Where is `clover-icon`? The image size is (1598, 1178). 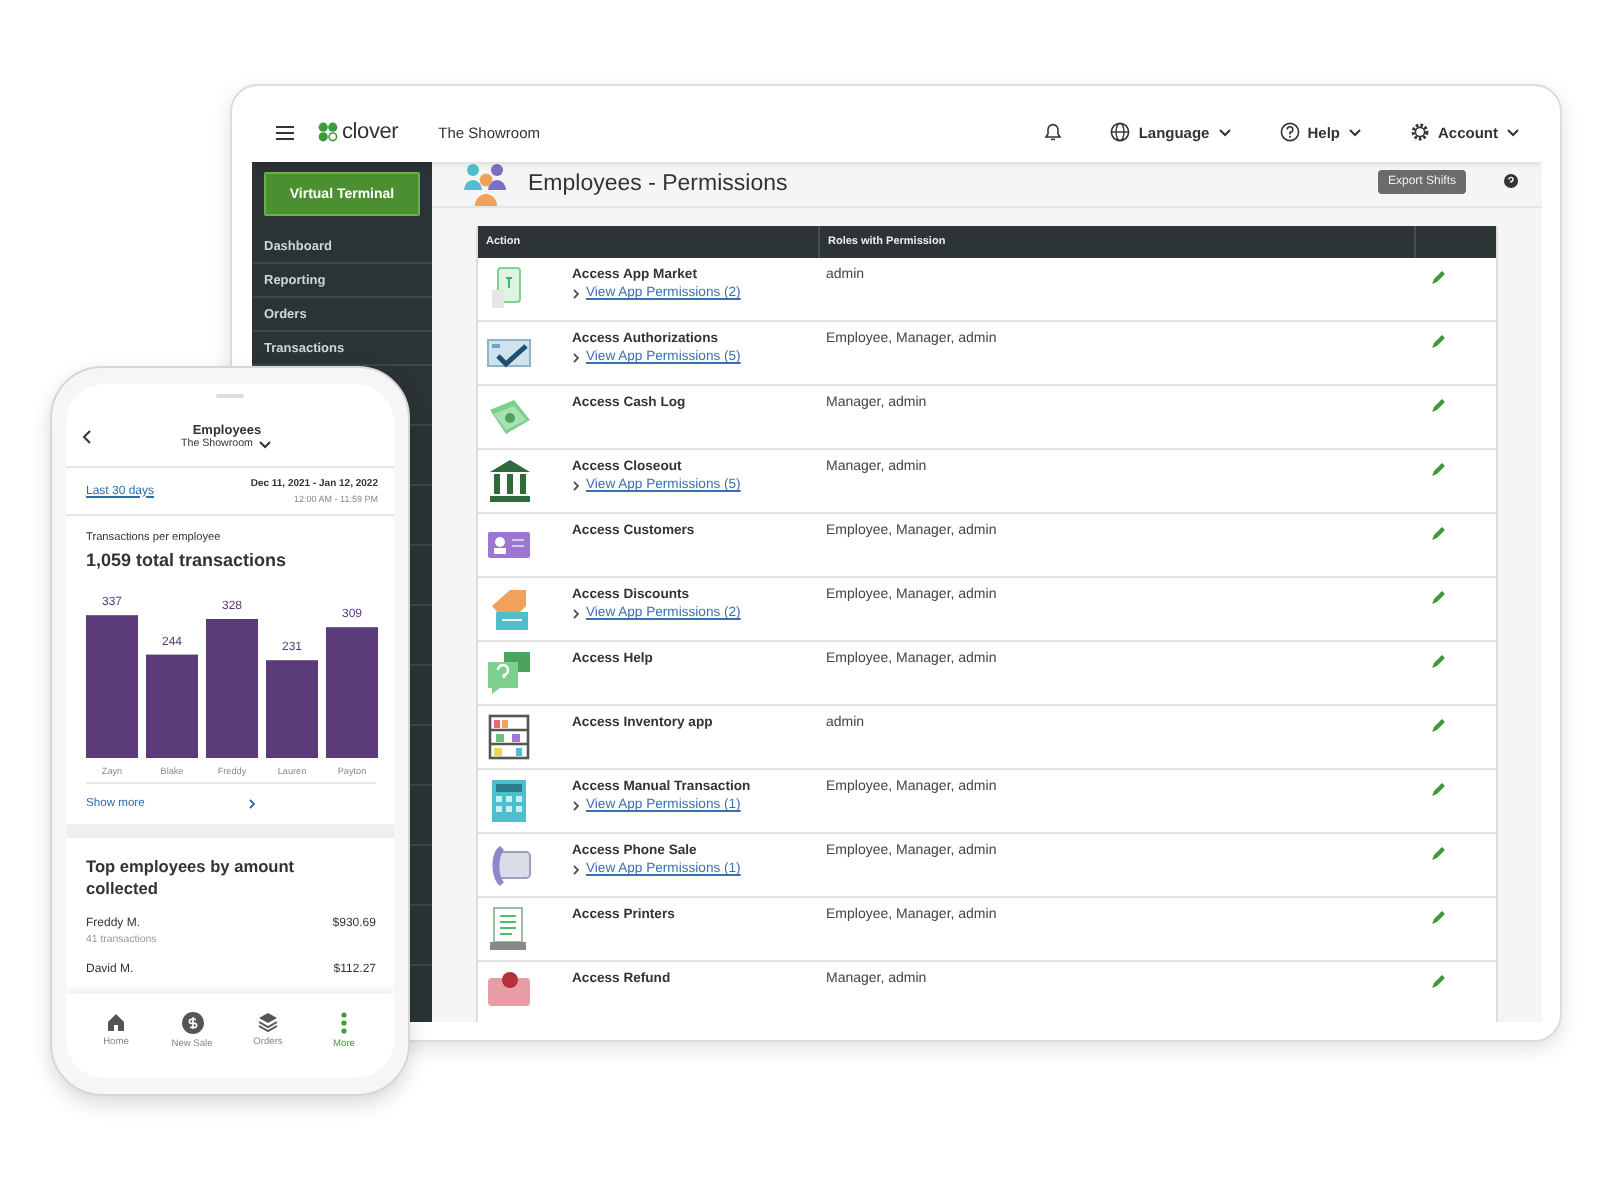 clover-icon is located at coordinates (328, 132).